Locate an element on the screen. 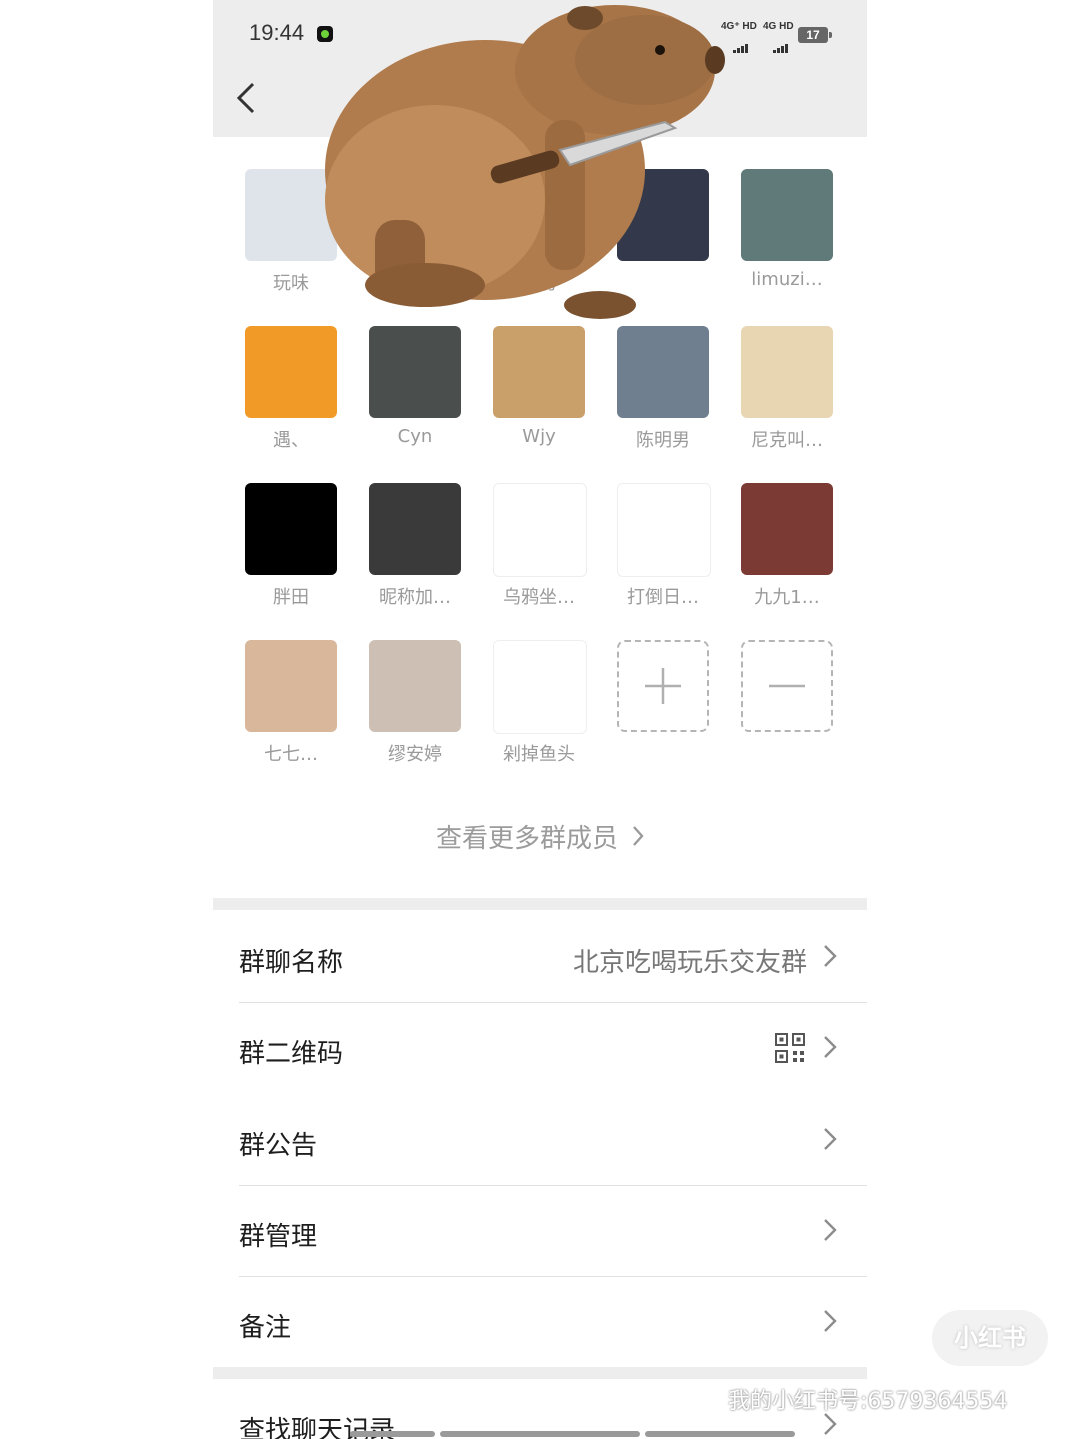 The height and width of the screenshot is (1439, 1080). back-button is located at coordinates (247, 98).